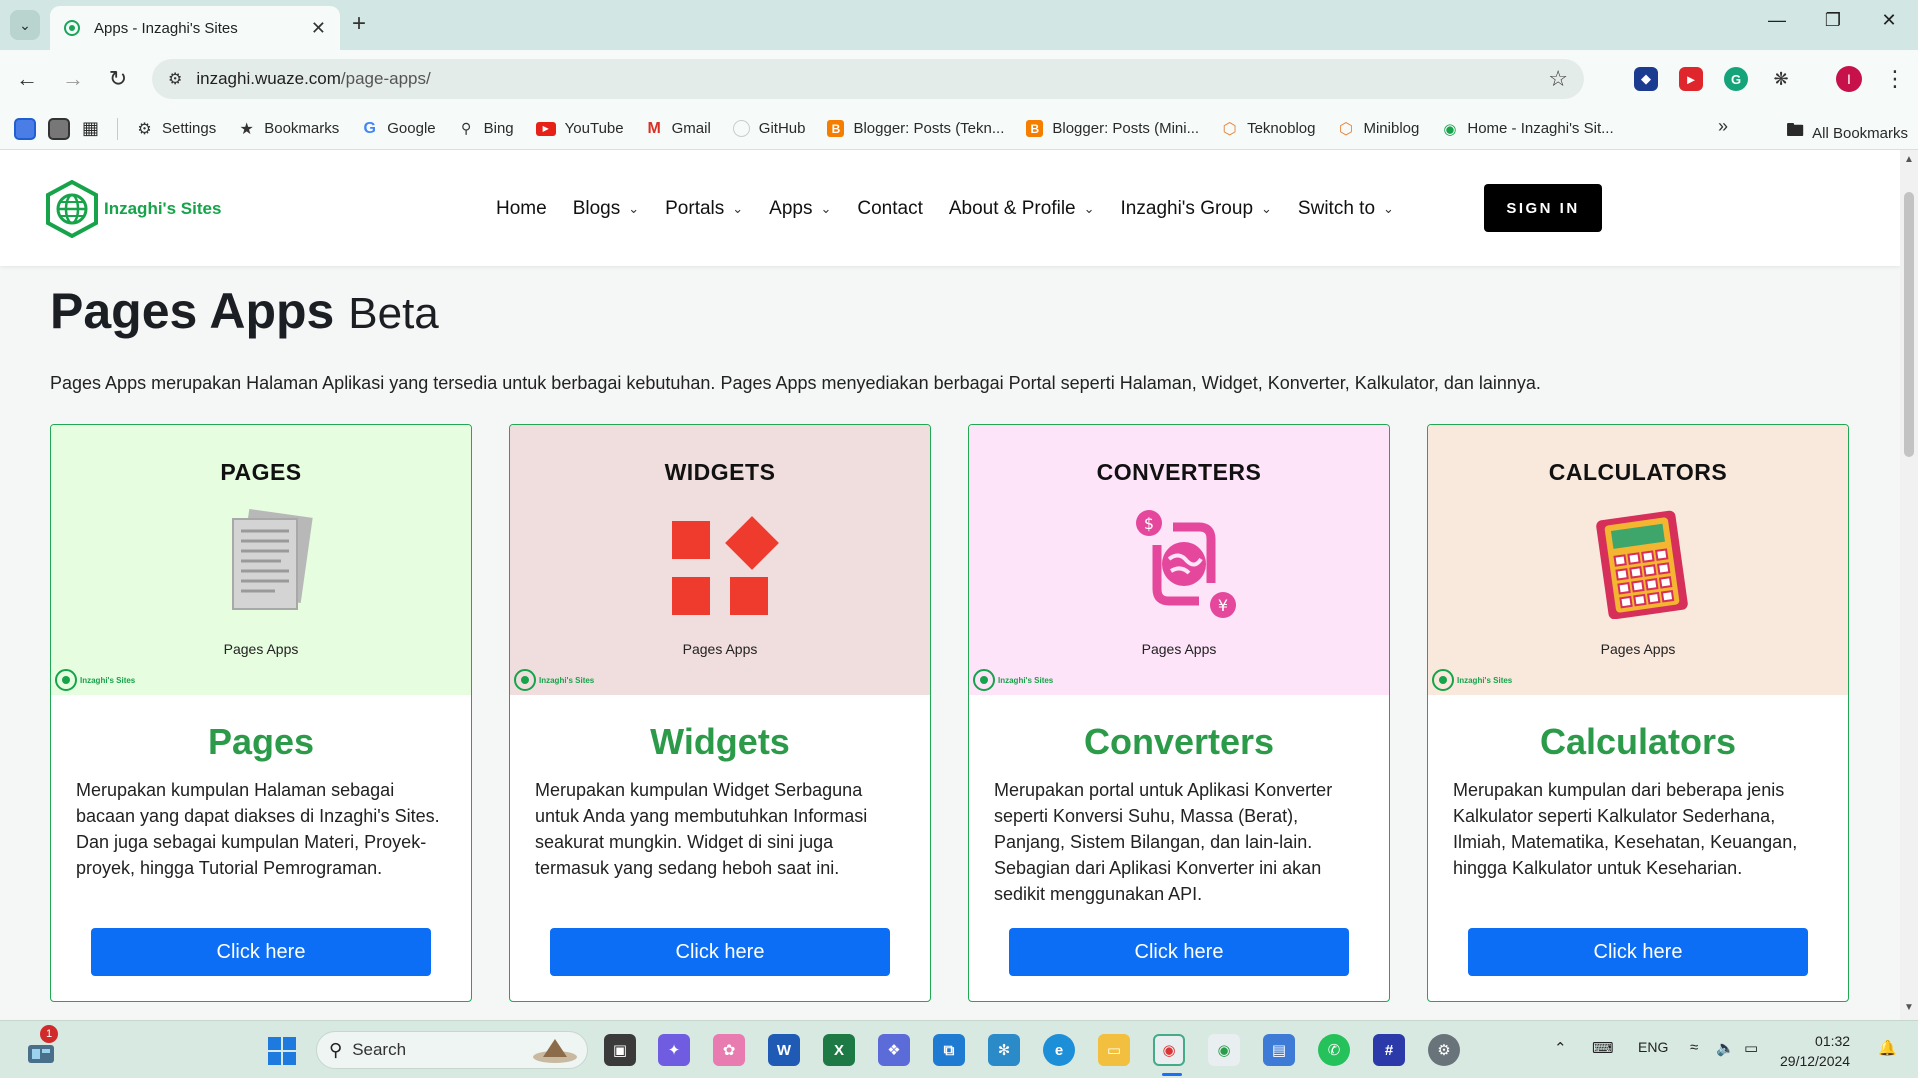 The image size is (1918, 1078). Describe the element at coordinates (1224, 1050) in the screenshot. I see `chrome-profile-icon: ◉` at that location.